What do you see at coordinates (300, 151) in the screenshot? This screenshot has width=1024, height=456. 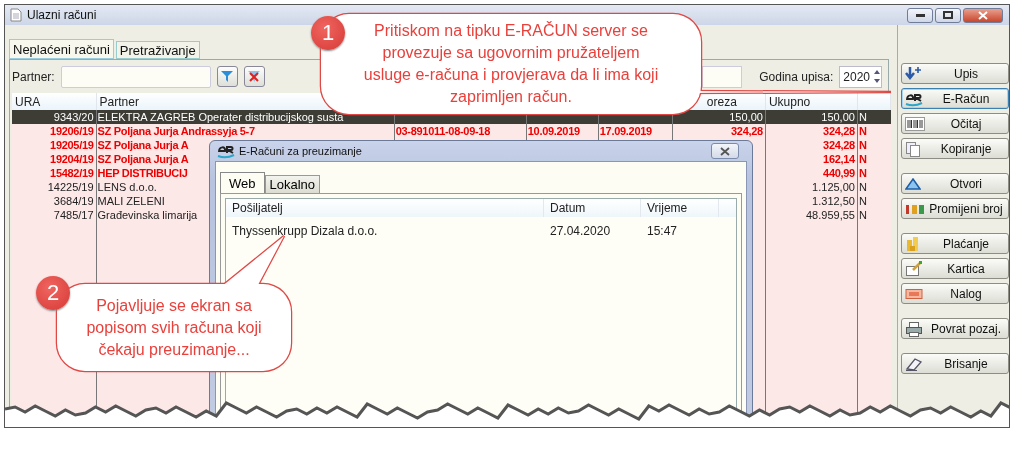 I see `dialog-title: E-Računi za preuzimanje` at bounding box center [300, 151].